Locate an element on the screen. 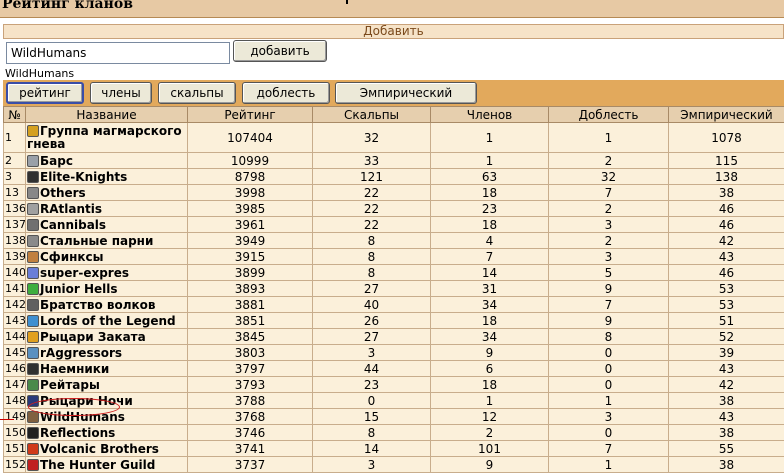  sort-empirical-button: Эмпирический is located at coordinates (406, 93).